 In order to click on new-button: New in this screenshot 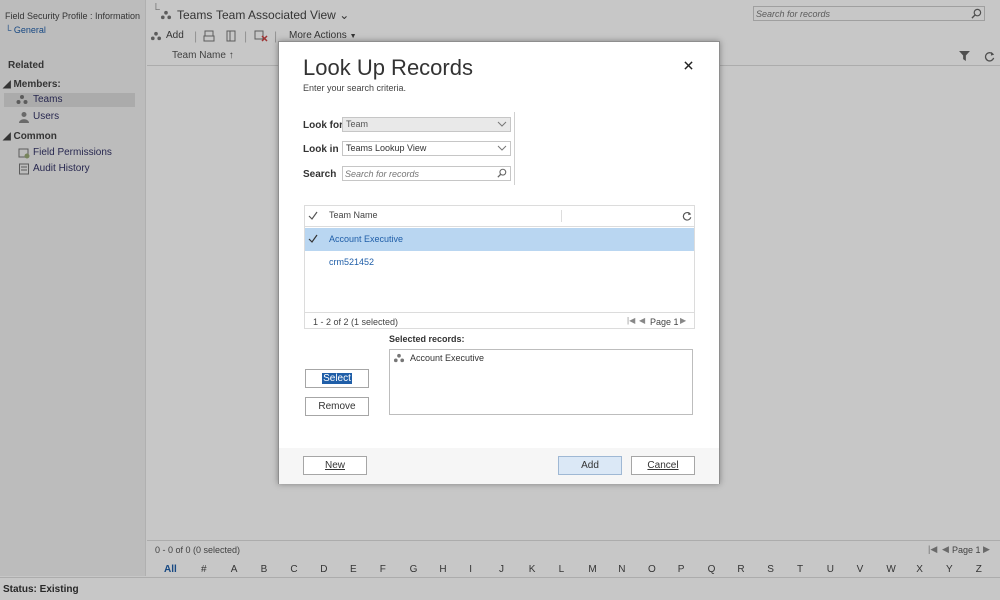, I will do `click(335, 465)`.